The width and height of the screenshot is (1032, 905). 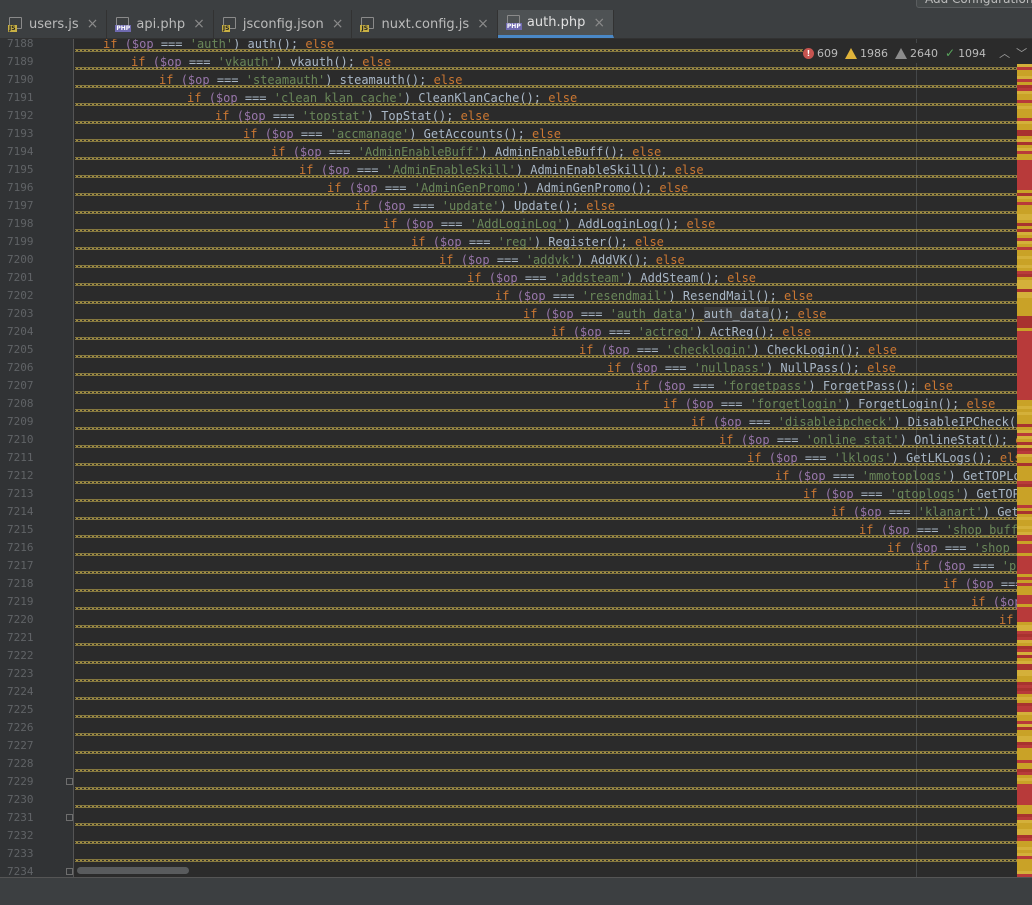 I want to click on line-number: 7225, so click(x=20, y=709).